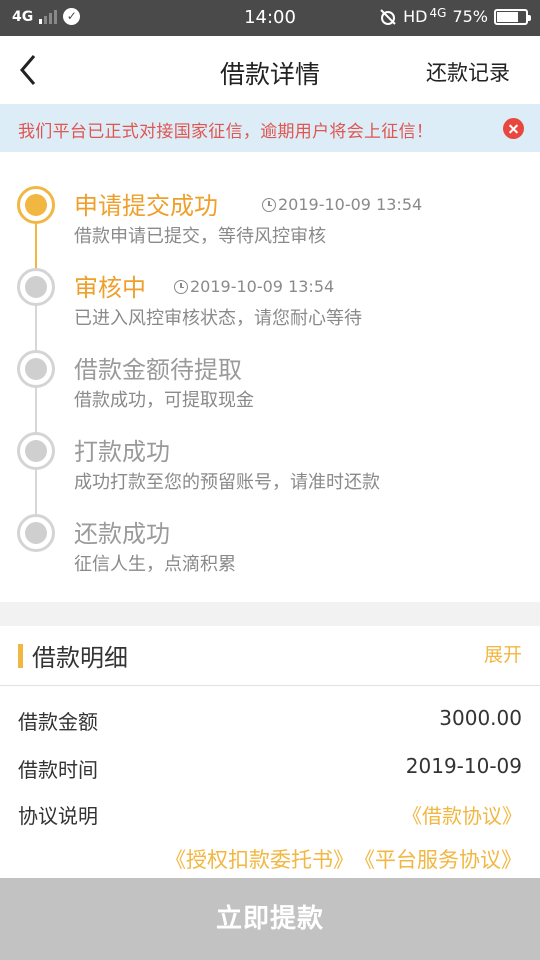 The width and height of the screenshot is (540, 960). Describe the element at coordinates (122, 534) in the screenshot. I see `step-title: 还款成功` at that location.